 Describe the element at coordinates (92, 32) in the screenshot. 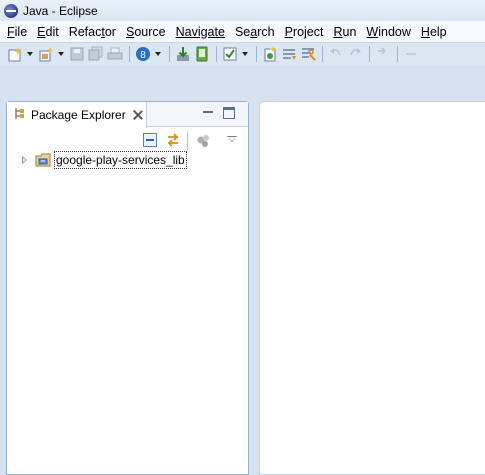

I see `menu-refactor: Refactor` at that location.